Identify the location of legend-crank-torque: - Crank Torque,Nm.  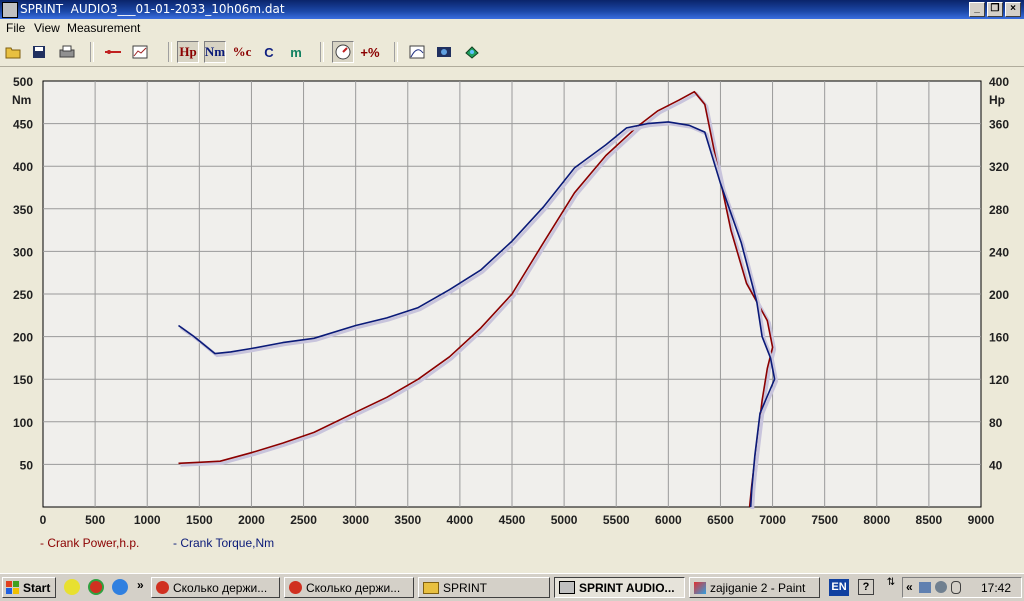
(224, 543).